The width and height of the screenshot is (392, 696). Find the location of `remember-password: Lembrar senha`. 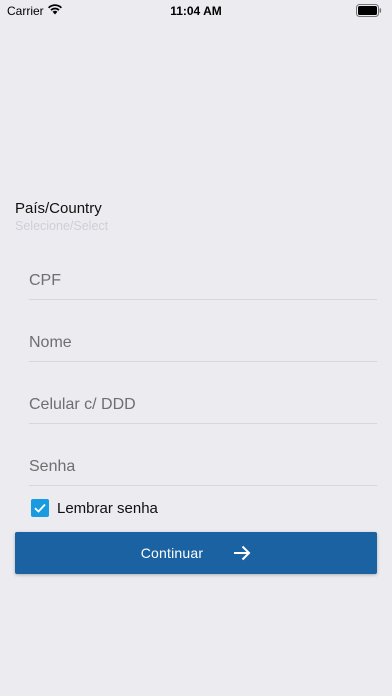

remember-password: Lembrar senha is located at coordinates (94, 508).